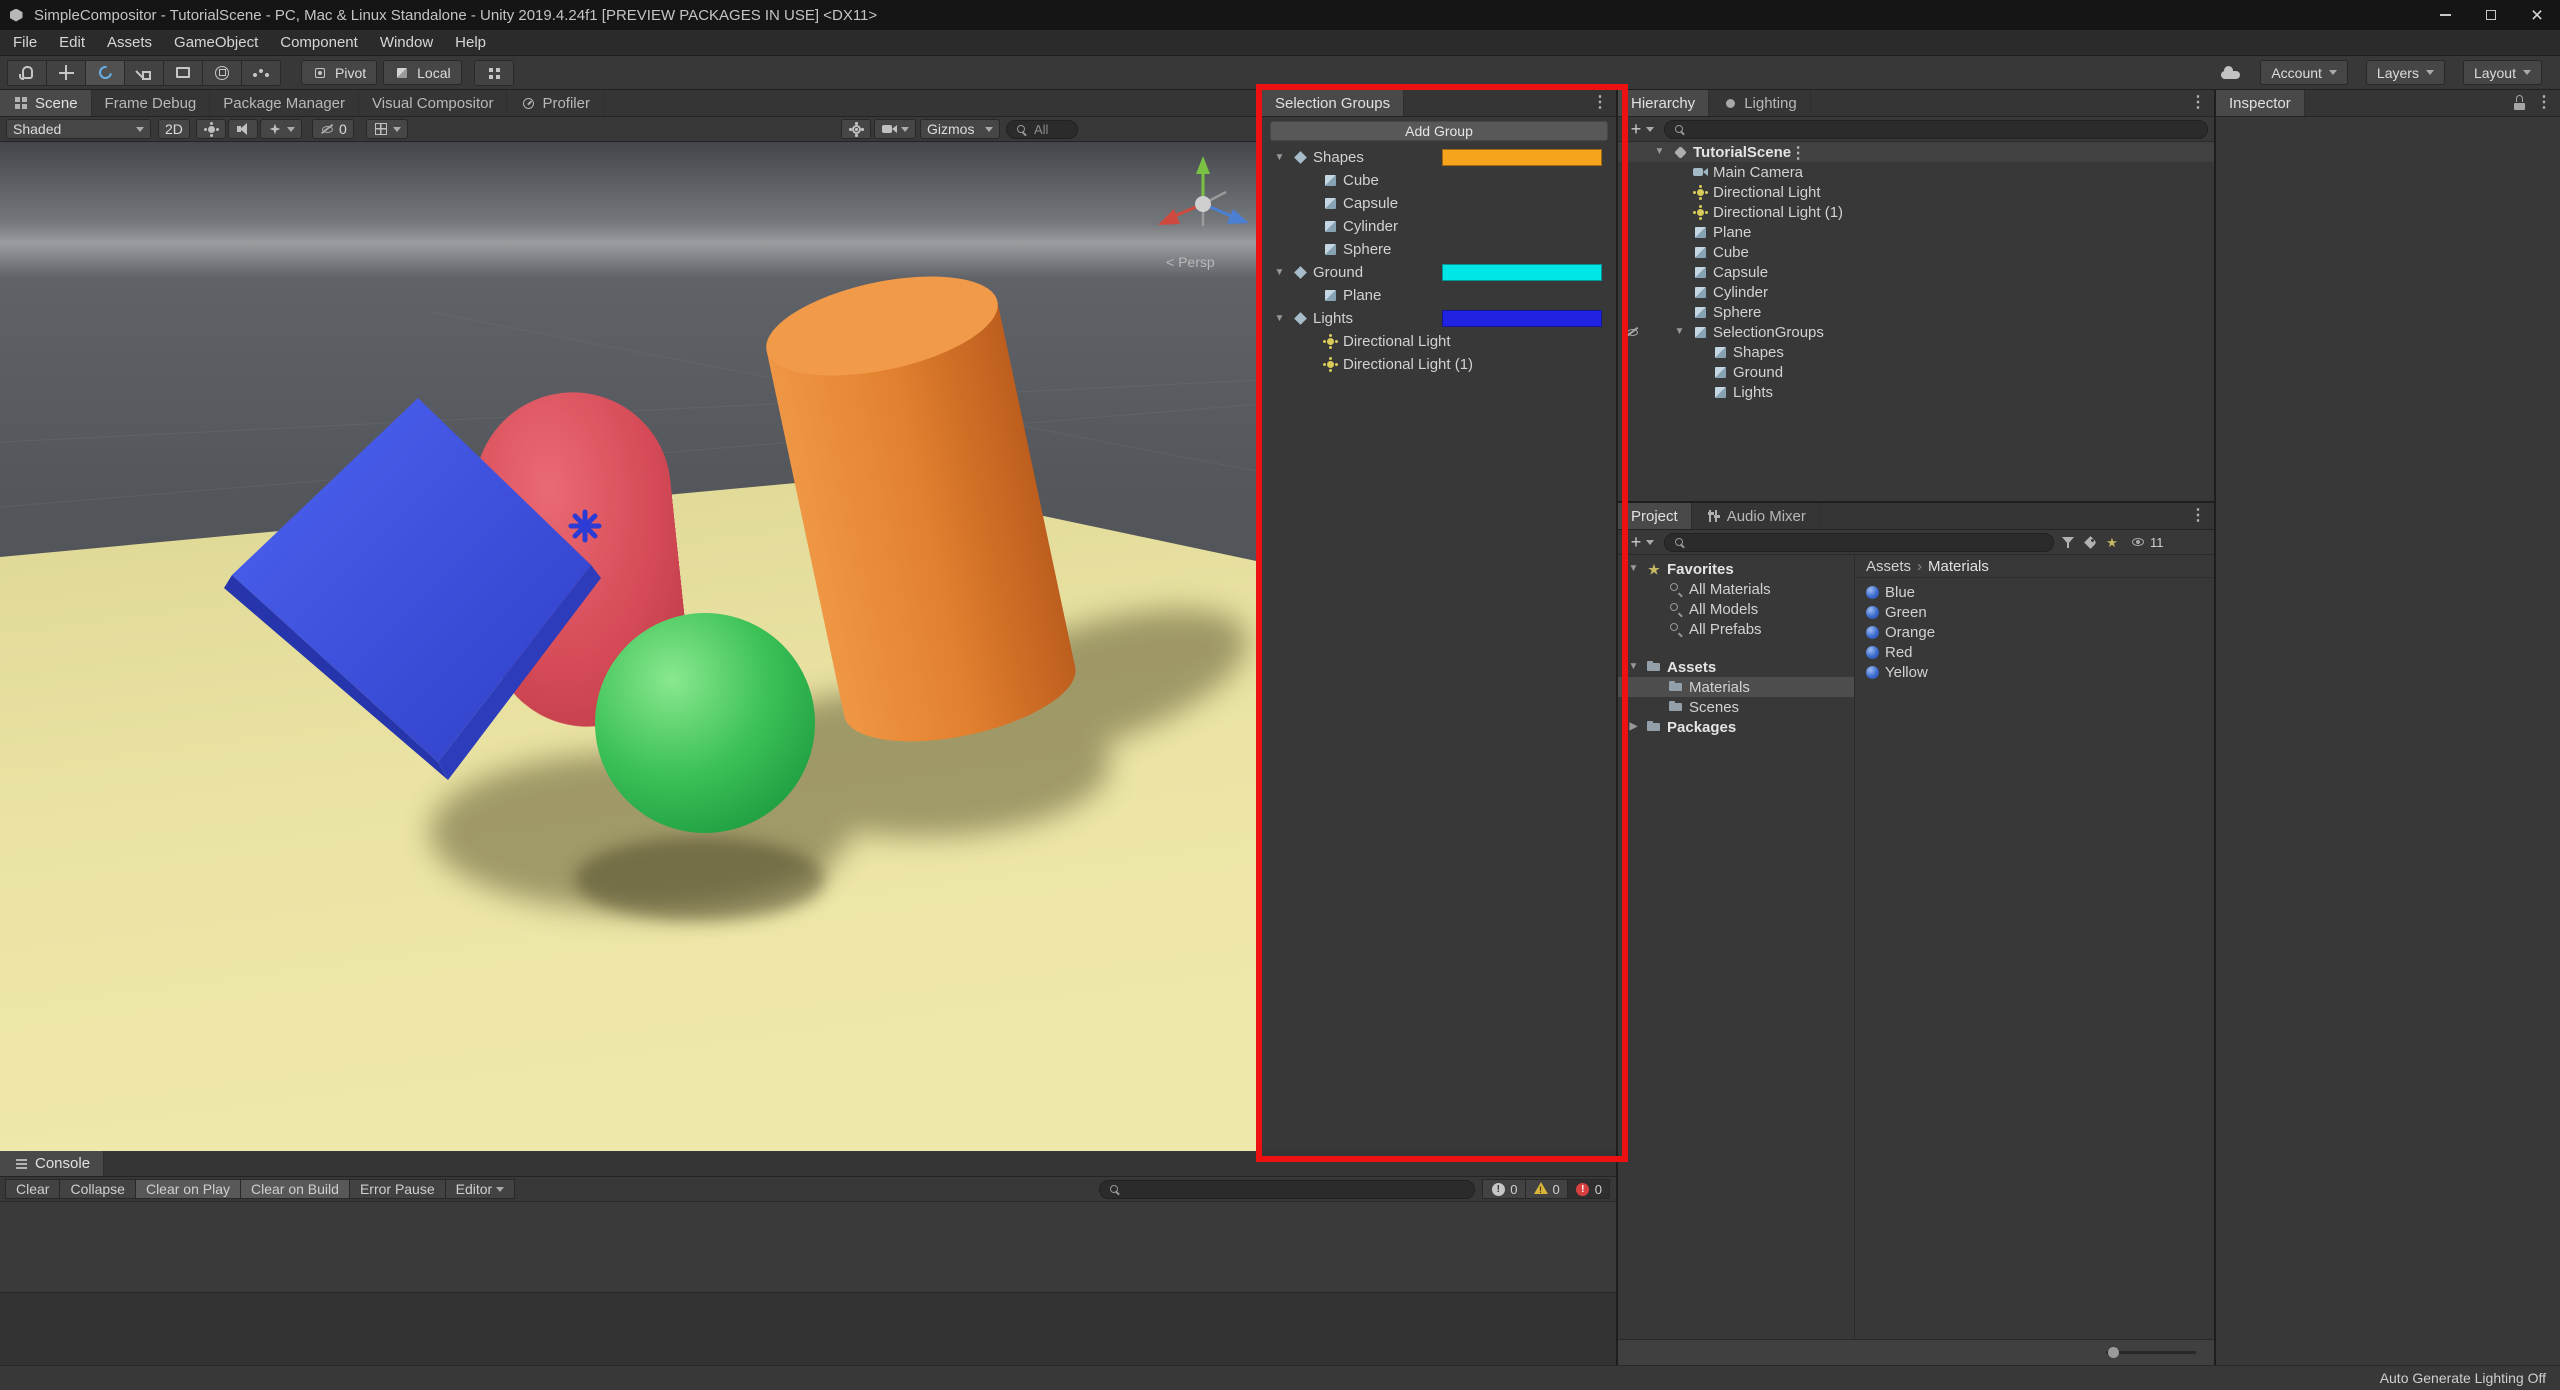 The height and width of the screenshot is (1390, 2560). I want to click on perspective-label: < Persp, so click(1190, 262).